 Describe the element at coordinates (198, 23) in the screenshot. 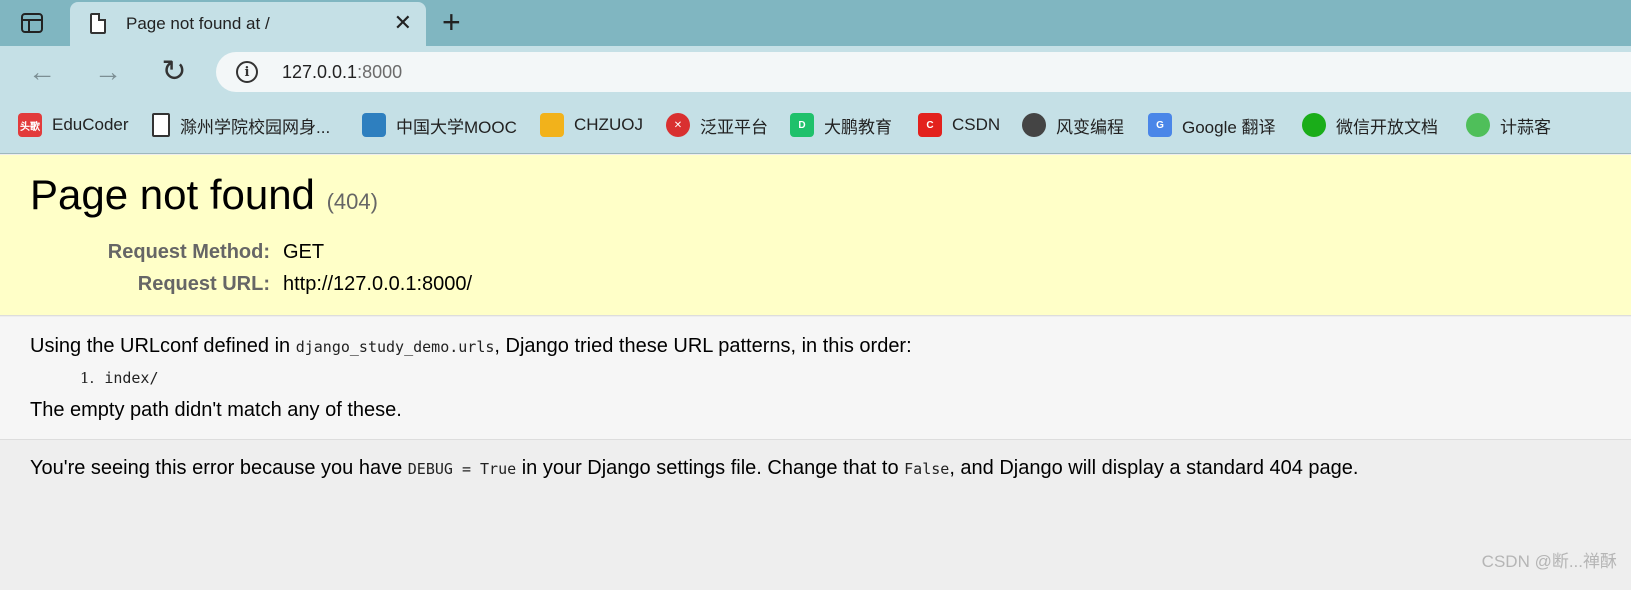

I see `tab-title: Page not found at /` at that location.